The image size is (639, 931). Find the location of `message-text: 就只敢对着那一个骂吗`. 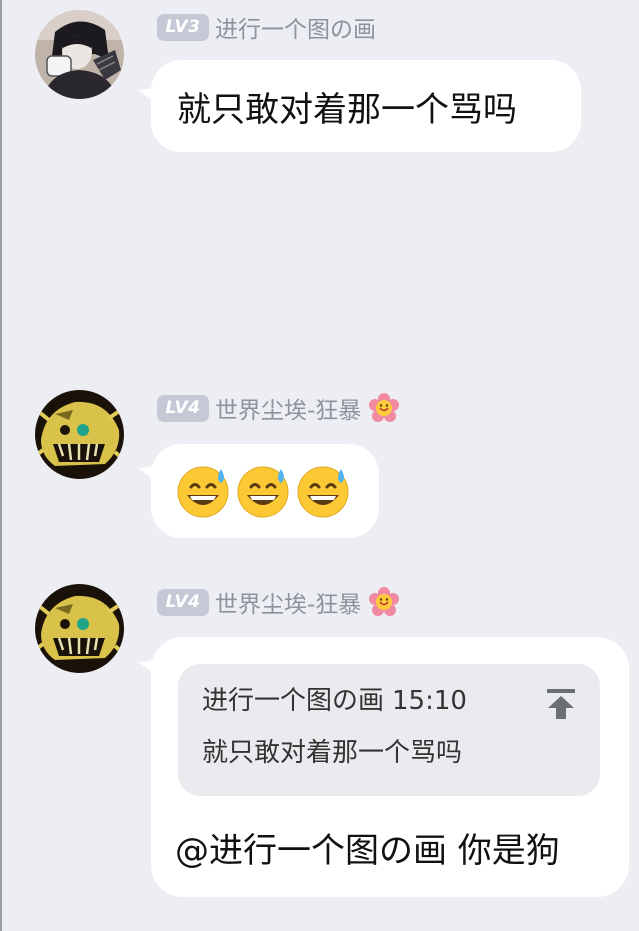

message-text: 就只敢对着那一个骂吗 is located at coordinates (347, 109).